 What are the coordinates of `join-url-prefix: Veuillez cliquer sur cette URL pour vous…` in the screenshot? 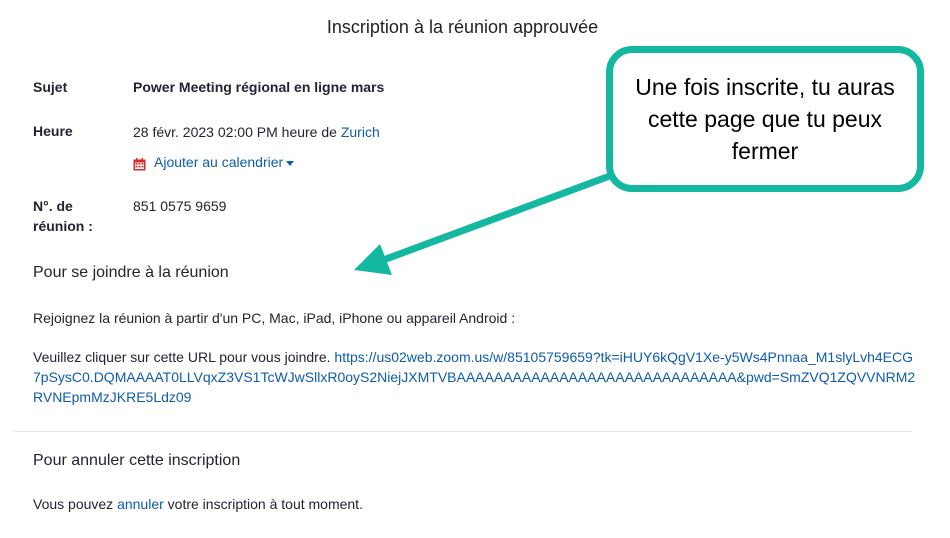 It's located at (182, 357).